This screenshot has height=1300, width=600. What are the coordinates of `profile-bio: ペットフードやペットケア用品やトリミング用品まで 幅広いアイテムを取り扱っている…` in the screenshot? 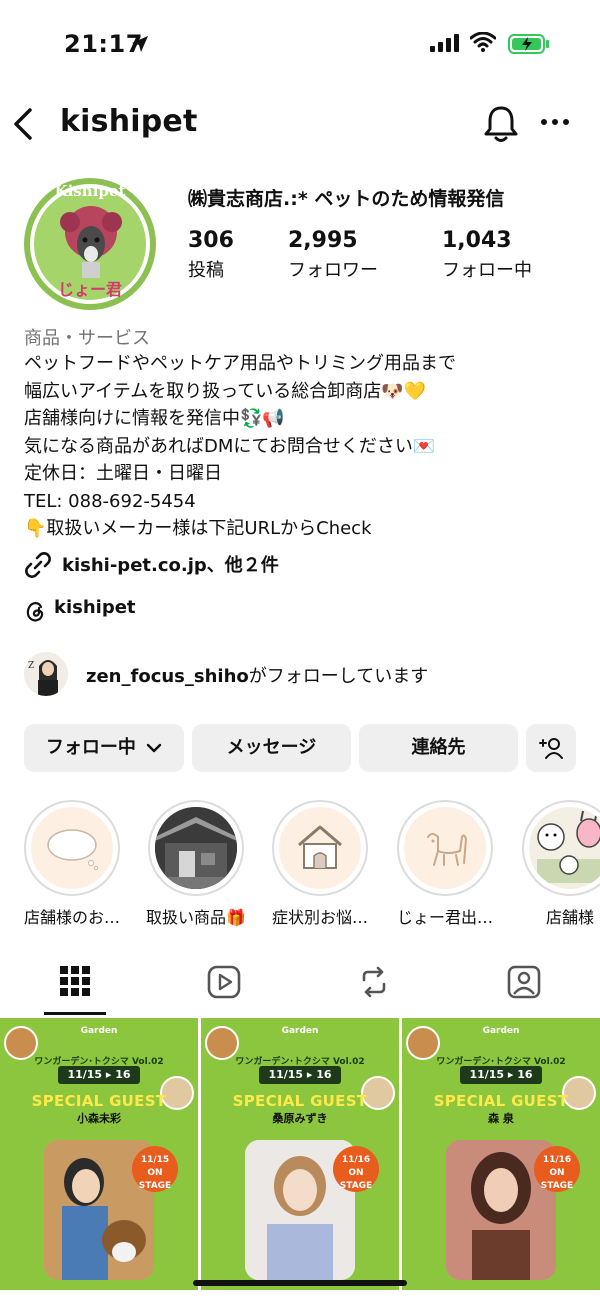 It's located at (304, 446).